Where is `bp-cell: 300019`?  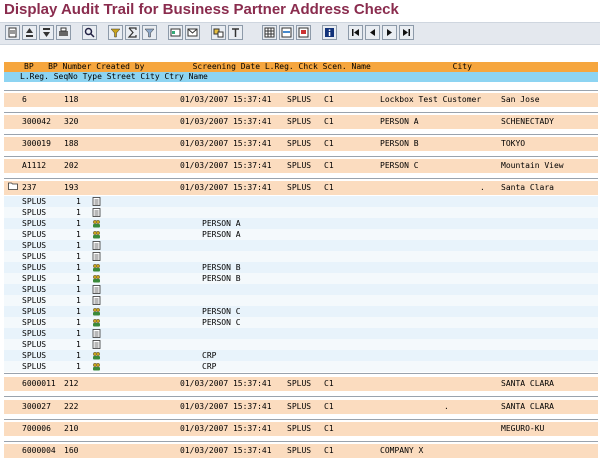
bp-cell: 300019 is located at coordinates (36, 143).